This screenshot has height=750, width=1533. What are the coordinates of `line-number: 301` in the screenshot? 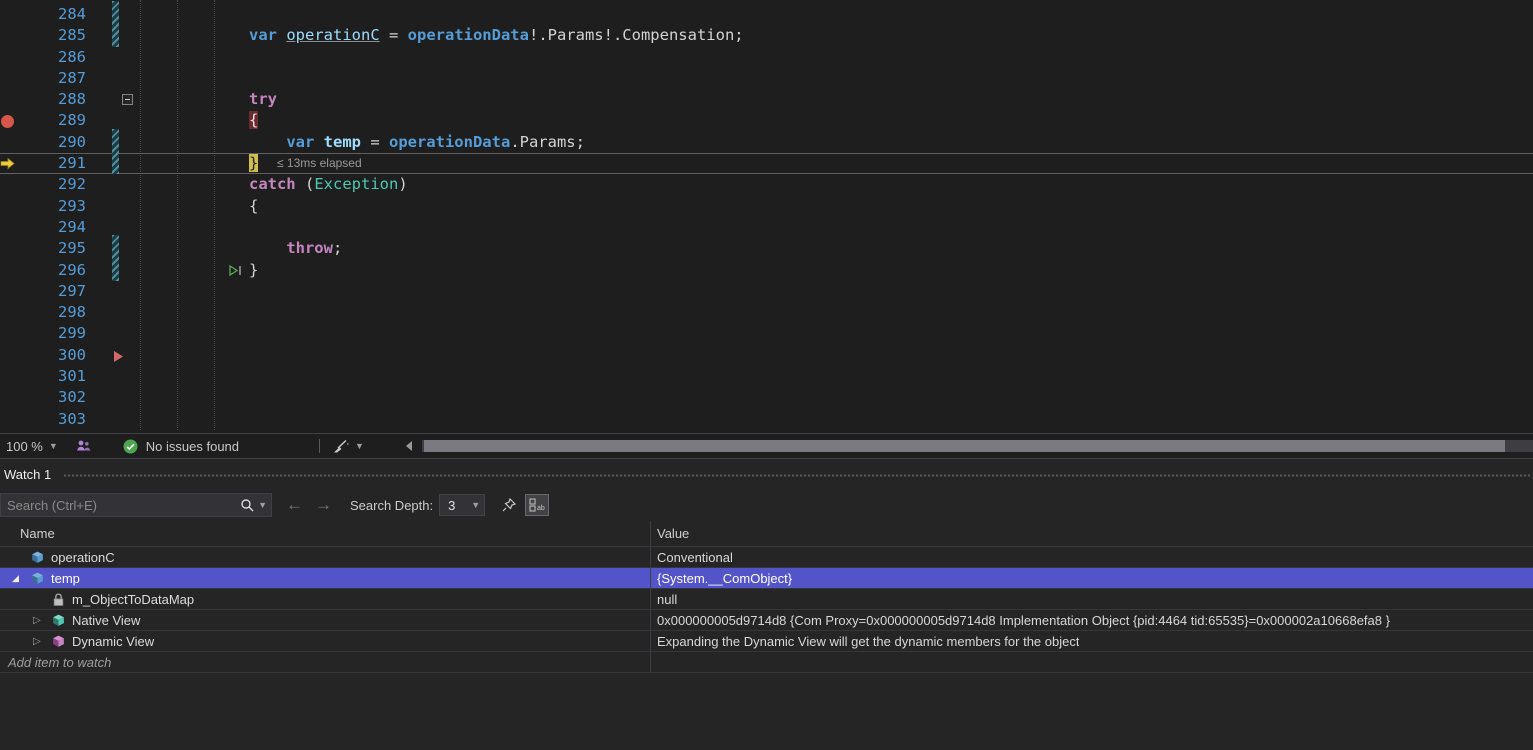 It's located at (43, 376).